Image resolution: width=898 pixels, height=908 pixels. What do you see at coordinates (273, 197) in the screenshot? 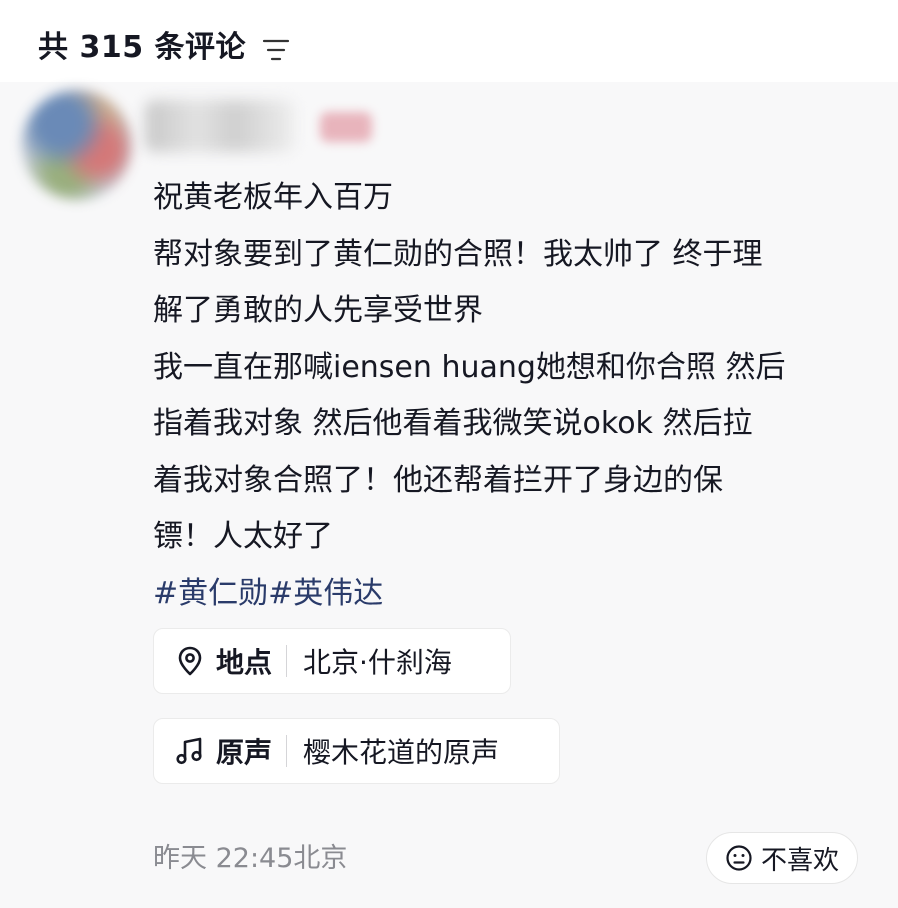
I see `comment-line: 祝黄老板年入百万` at bounding box center [273, 197].